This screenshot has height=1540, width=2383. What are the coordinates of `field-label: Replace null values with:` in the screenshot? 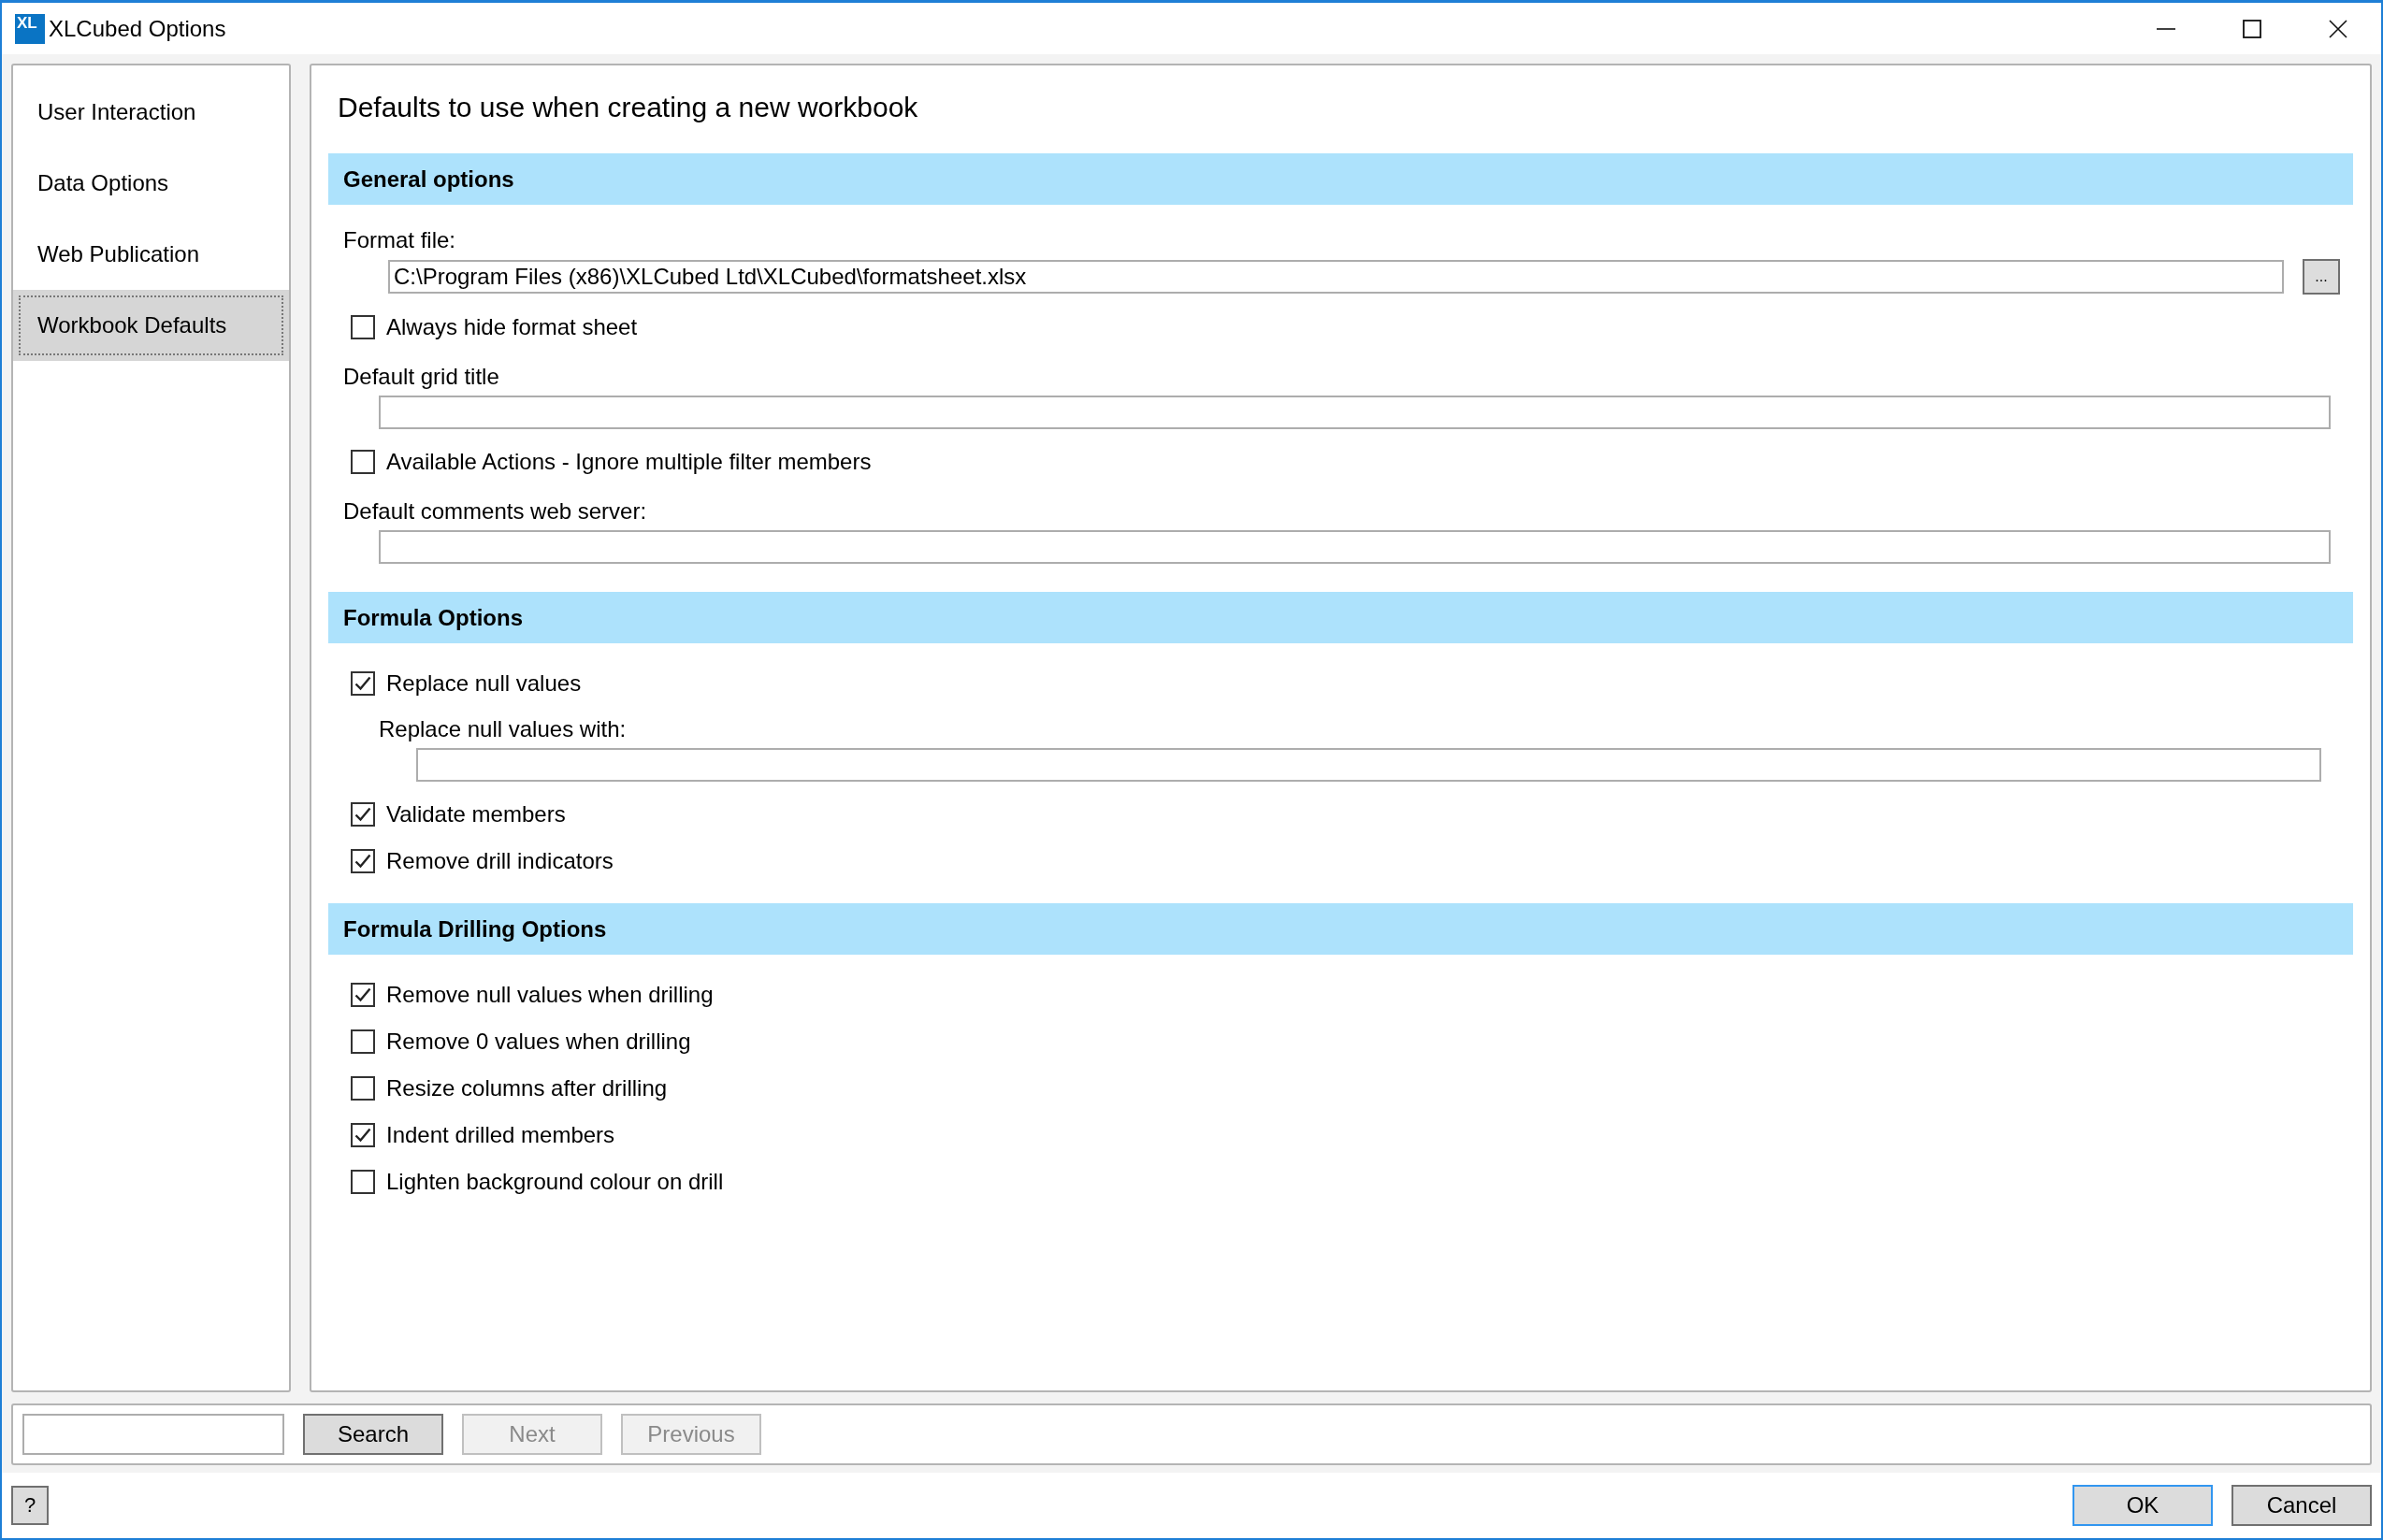 It's located at (503, 729).